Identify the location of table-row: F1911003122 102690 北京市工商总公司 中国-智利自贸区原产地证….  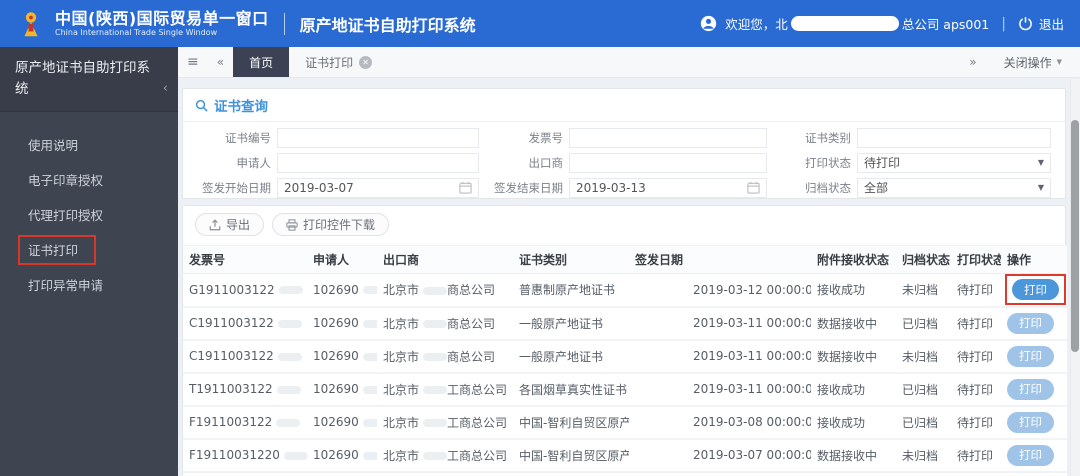
(625, 422).